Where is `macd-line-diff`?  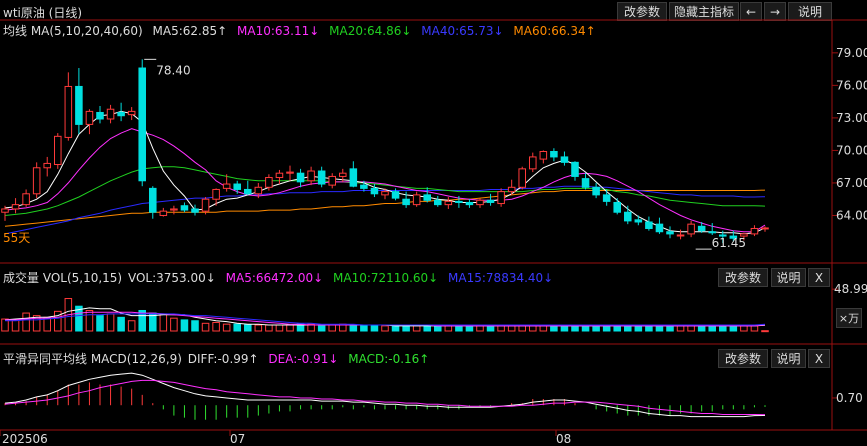
macd-line-diff is located at coordinates (385, 395).